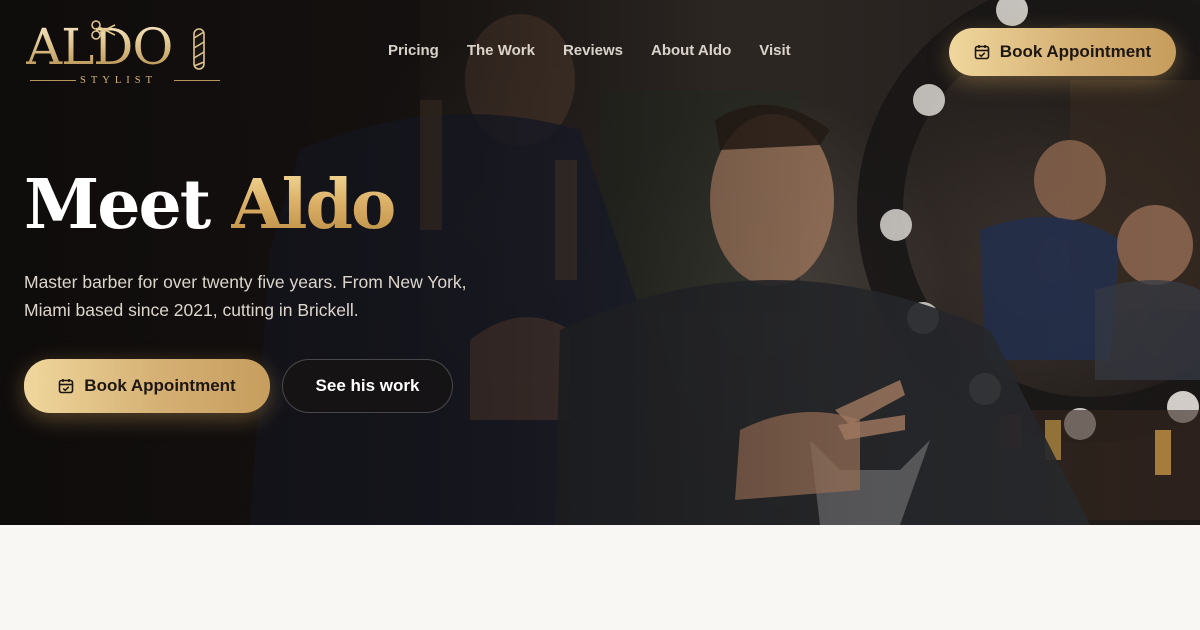 The height and width of the screenshot is (630, 1200). Describe the element at coordinates (117, 205) in the screenshot. I see `hero-title-plain: Meet` at that location.